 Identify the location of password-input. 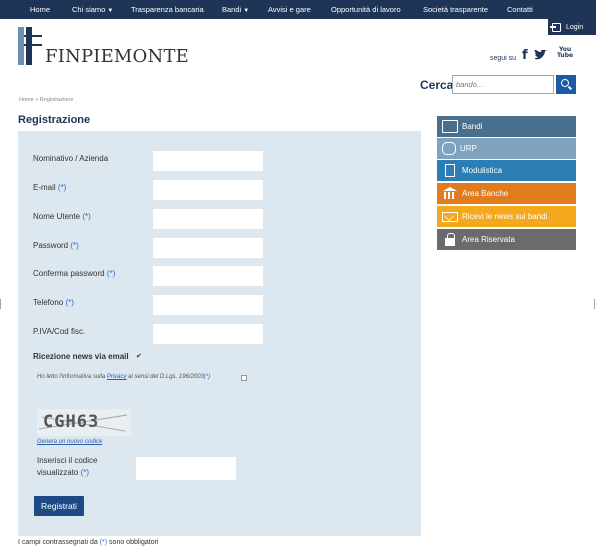
(208, 248).